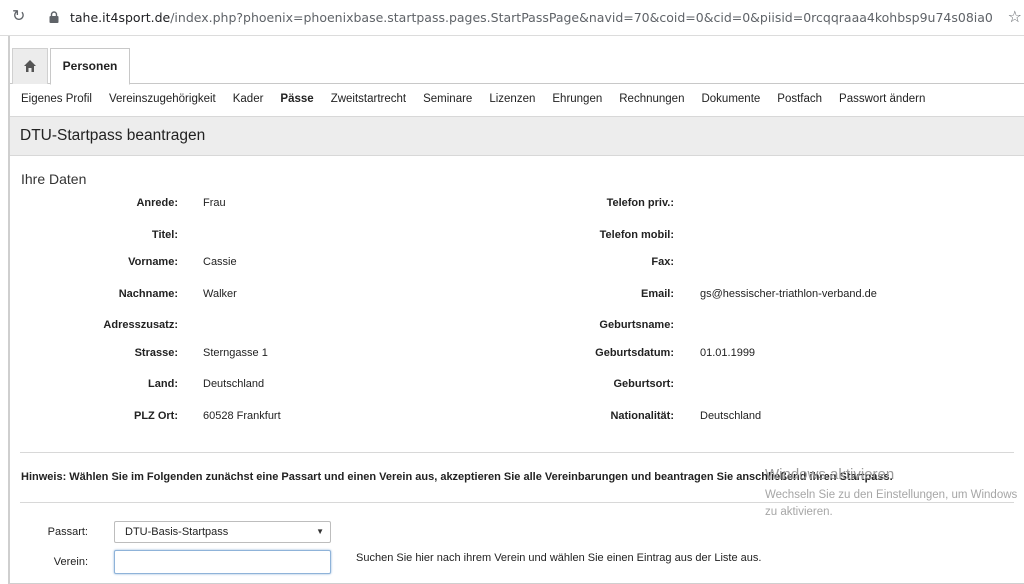  I want to click on value-strasse: Sterngasse 1, so click(235, 353).